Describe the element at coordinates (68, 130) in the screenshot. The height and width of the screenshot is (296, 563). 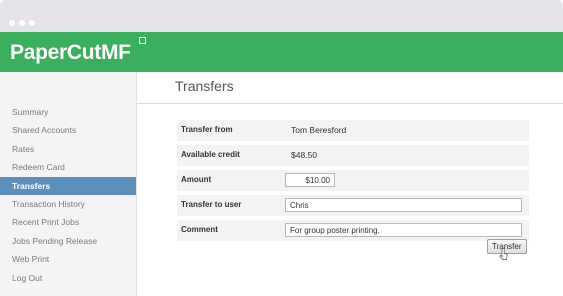
I see `sidebar-item-shared-accounts: Shared Accounts` at that location.